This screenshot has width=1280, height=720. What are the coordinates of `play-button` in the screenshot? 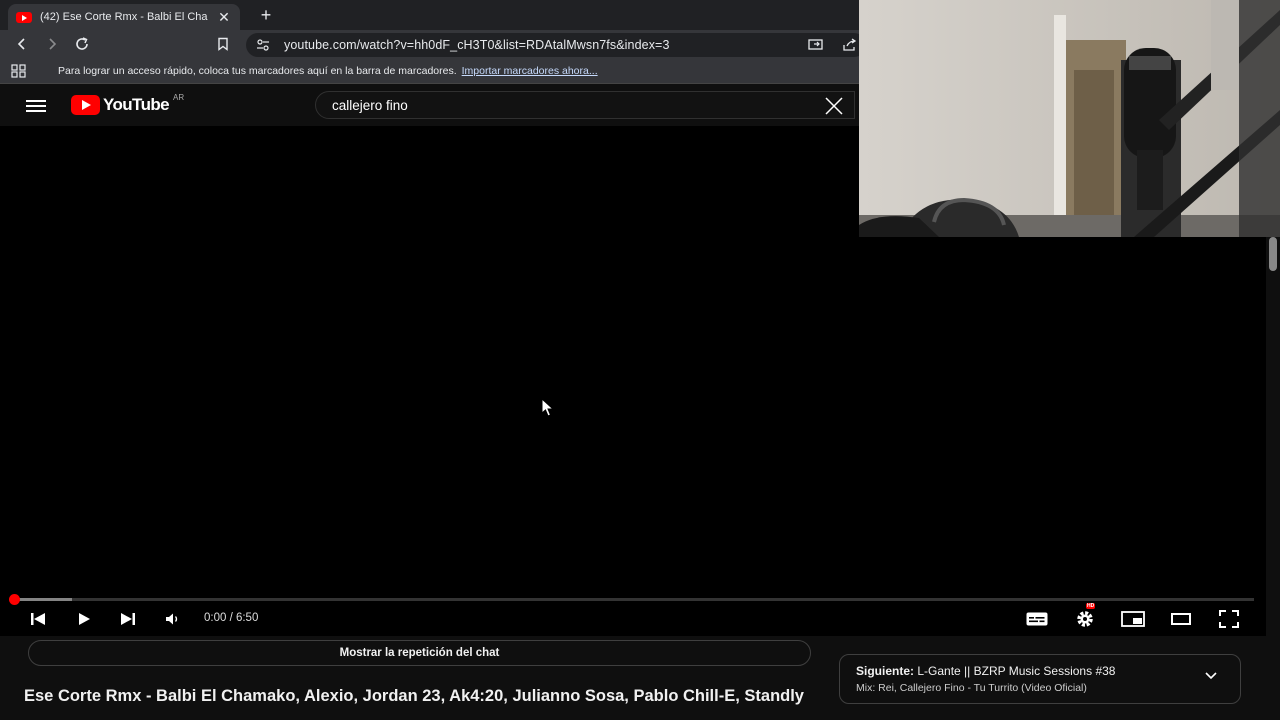 It's located at (84, 619).